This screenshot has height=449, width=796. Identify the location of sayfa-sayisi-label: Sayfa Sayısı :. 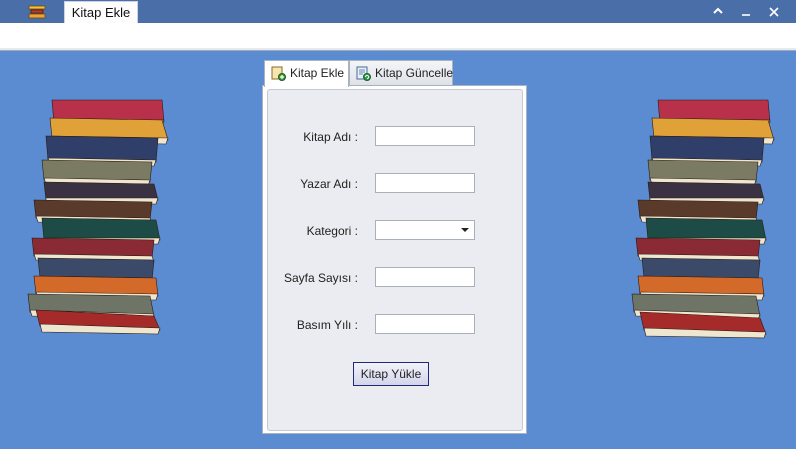
(320, 278).